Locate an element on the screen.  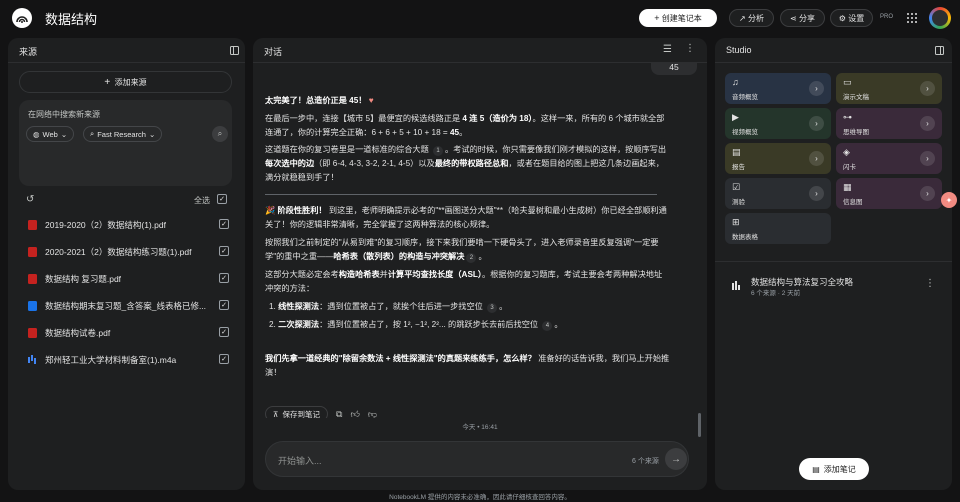
studio-tile-table: ⊞ 数据表格 is located at coordinates (778, 228).